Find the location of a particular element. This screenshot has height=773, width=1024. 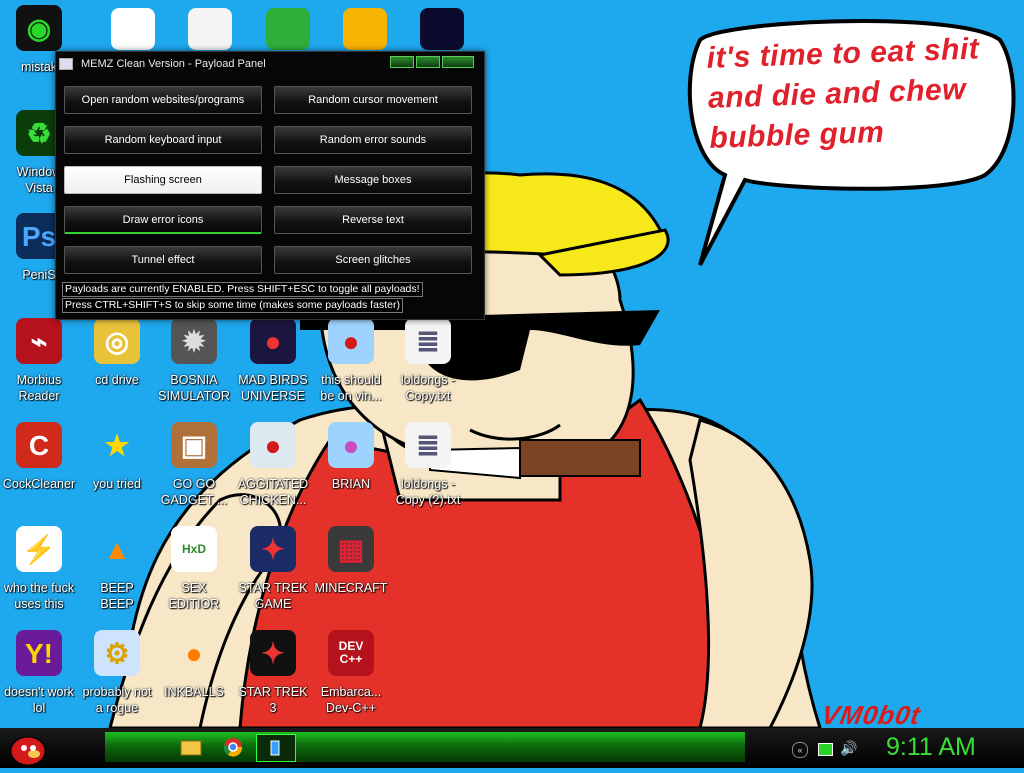

network-icon is located at coordinates (825, 749).